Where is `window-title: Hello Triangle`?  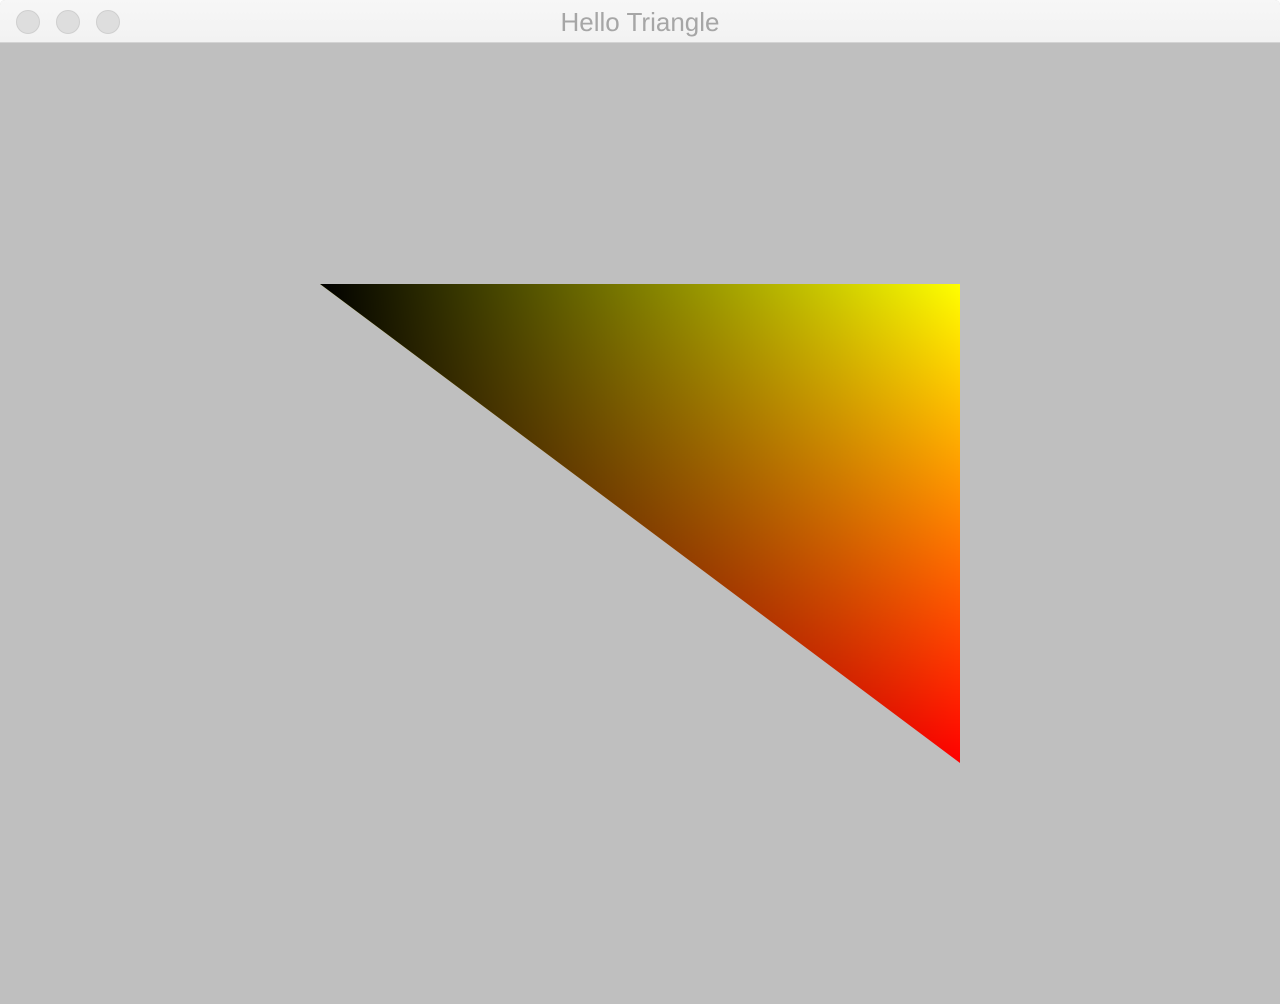
window-title: Hello Triangle is located at coordinates (640, 22).